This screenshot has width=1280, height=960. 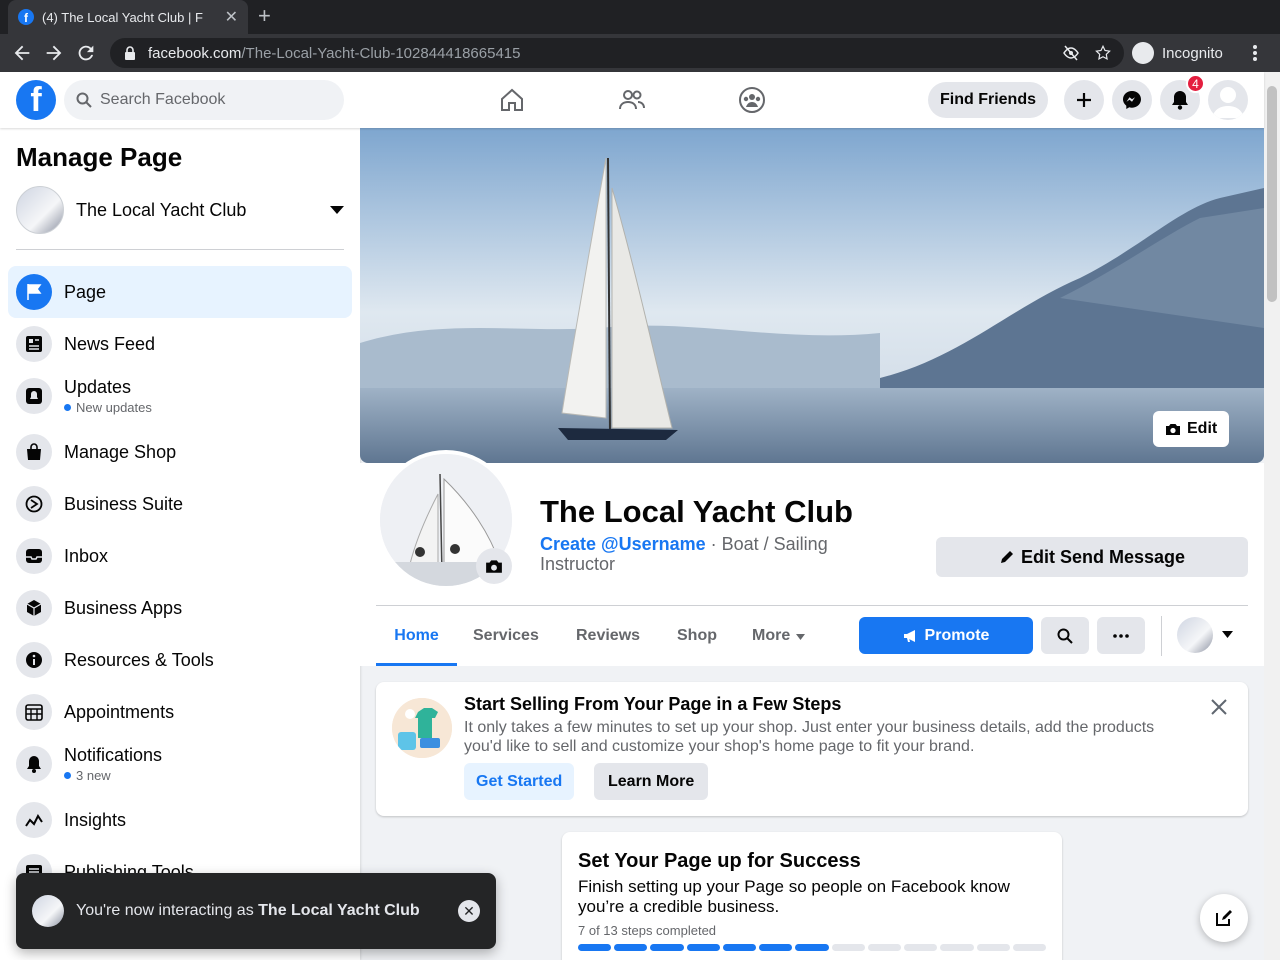 What do you see at coordinates (34, 608) in the screenshot?
I see `cube-icon` at bounding box center [34, 608].